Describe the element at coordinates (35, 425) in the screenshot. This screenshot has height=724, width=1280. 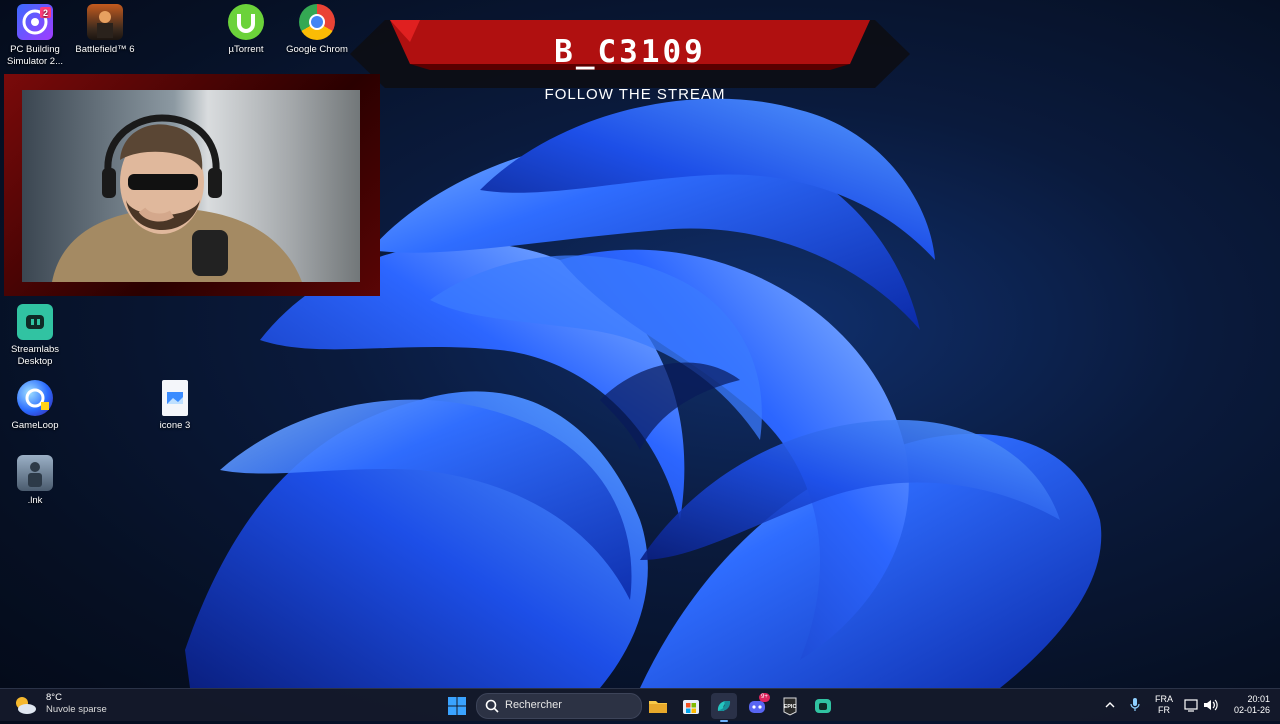
I see `desktop-icon-label: GameLoop` at that location.